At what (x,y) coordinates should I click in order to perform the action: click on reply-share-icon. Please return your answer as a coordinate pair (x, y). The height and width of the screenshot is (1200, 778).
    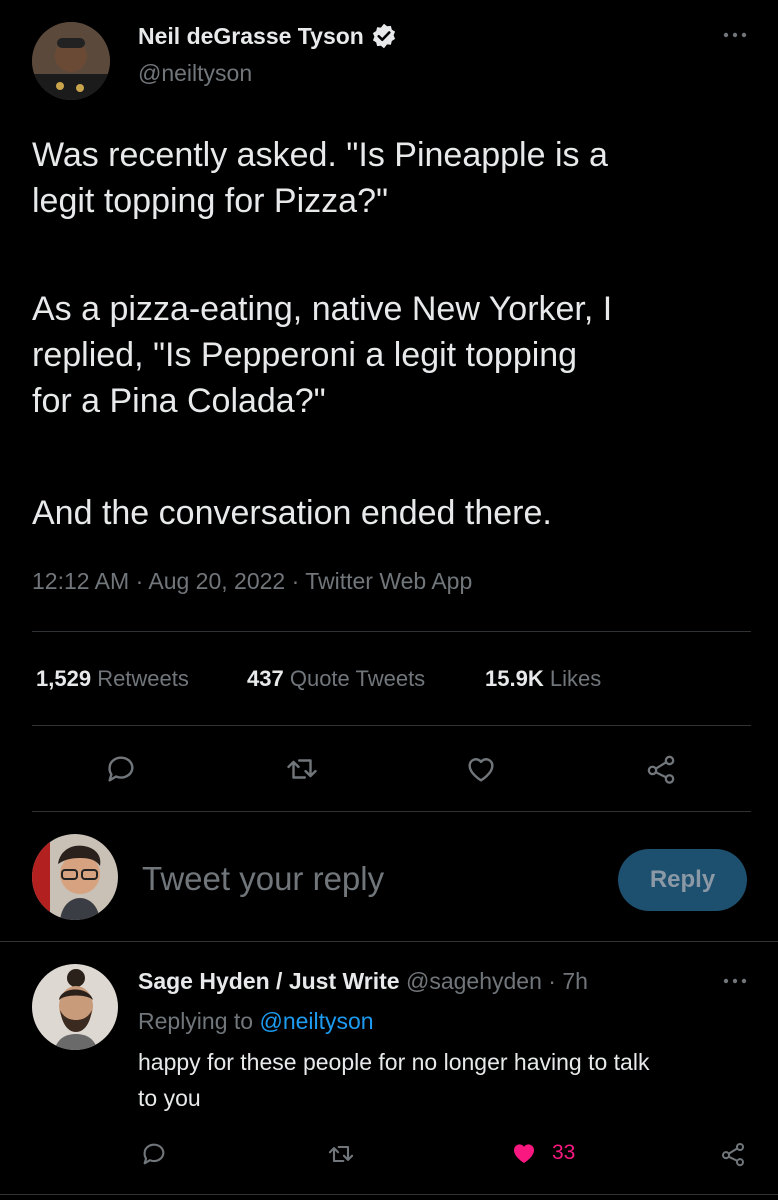
    Looking at the image, I should click on (733, 1154).